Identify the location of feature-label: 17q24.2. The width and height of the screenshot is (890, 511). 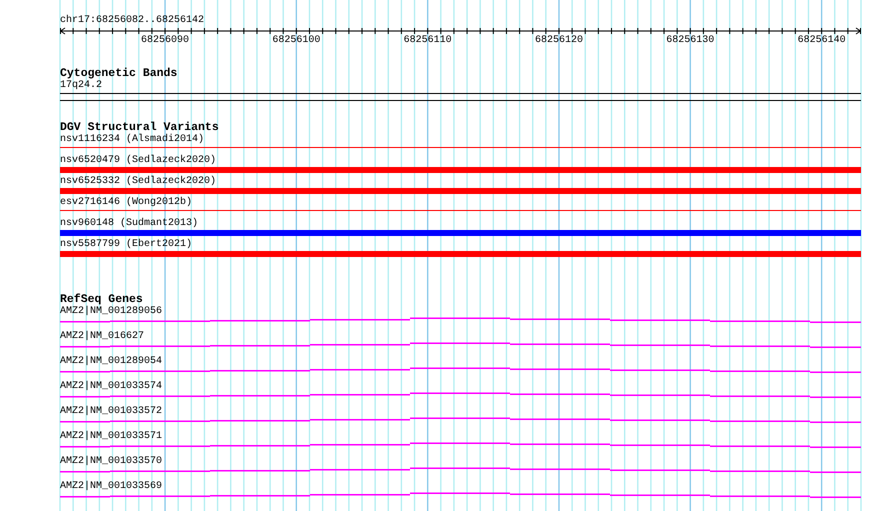
(81, 85).